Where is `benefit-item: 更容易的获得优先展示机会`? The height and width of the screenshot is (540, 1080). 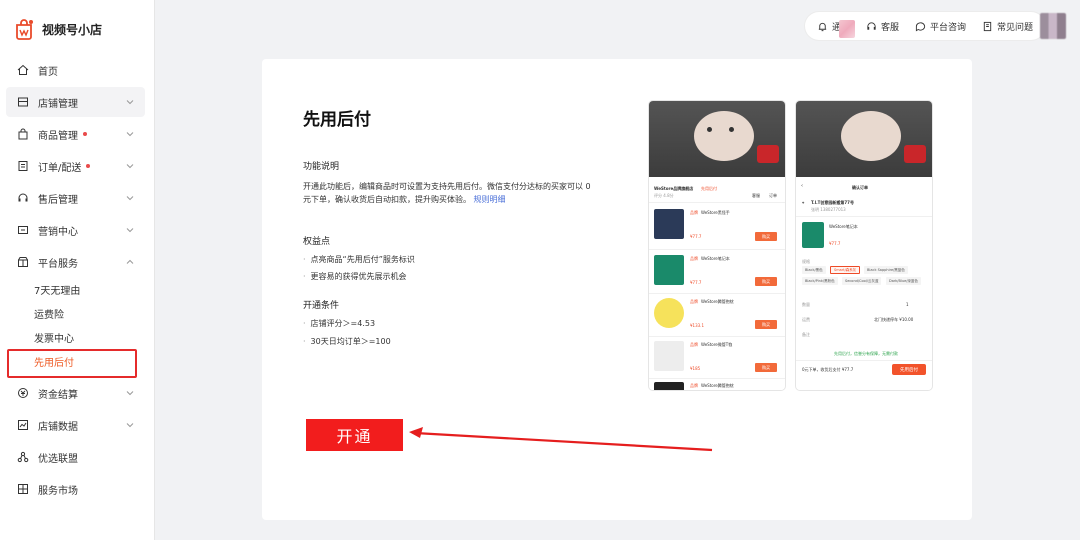 benefit-item: 更容易的获得优先展示机会 is located at coordinates (355, 276).